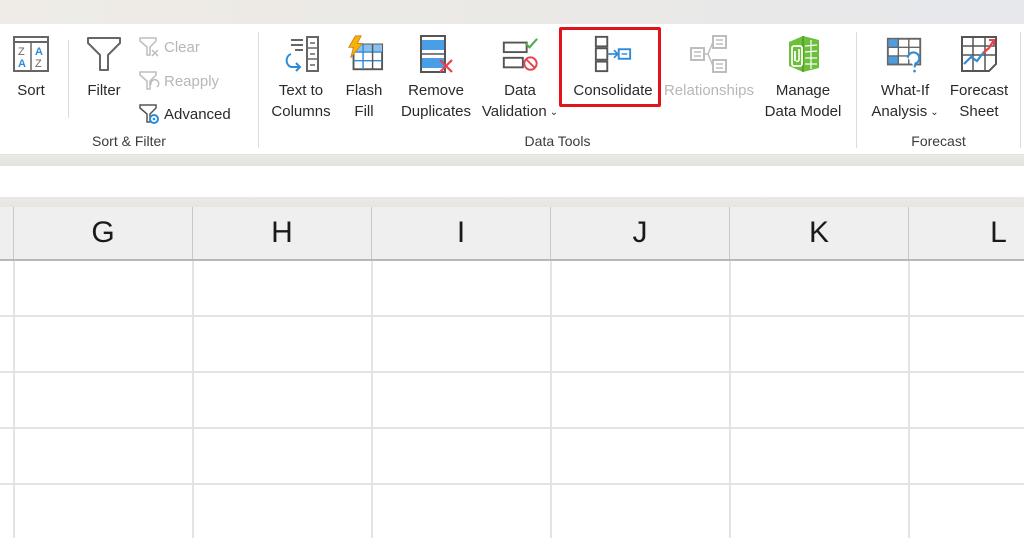  What do you see at coordinates (436, 111) in the screenshot?
I see `label-line-2: Duplicates` at bounding box center [436, 111].